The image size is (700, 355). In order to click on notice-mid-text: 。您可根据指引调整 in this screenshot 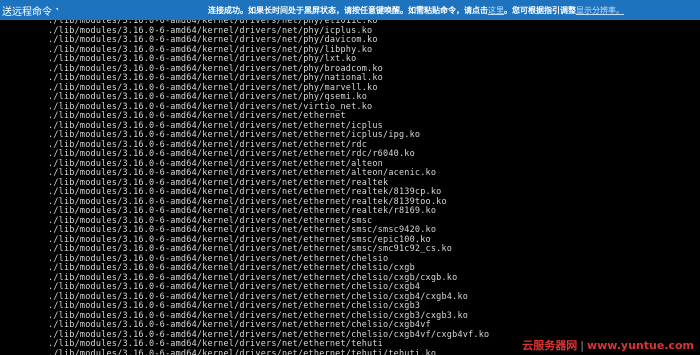, I will do `click(540, 10)`.